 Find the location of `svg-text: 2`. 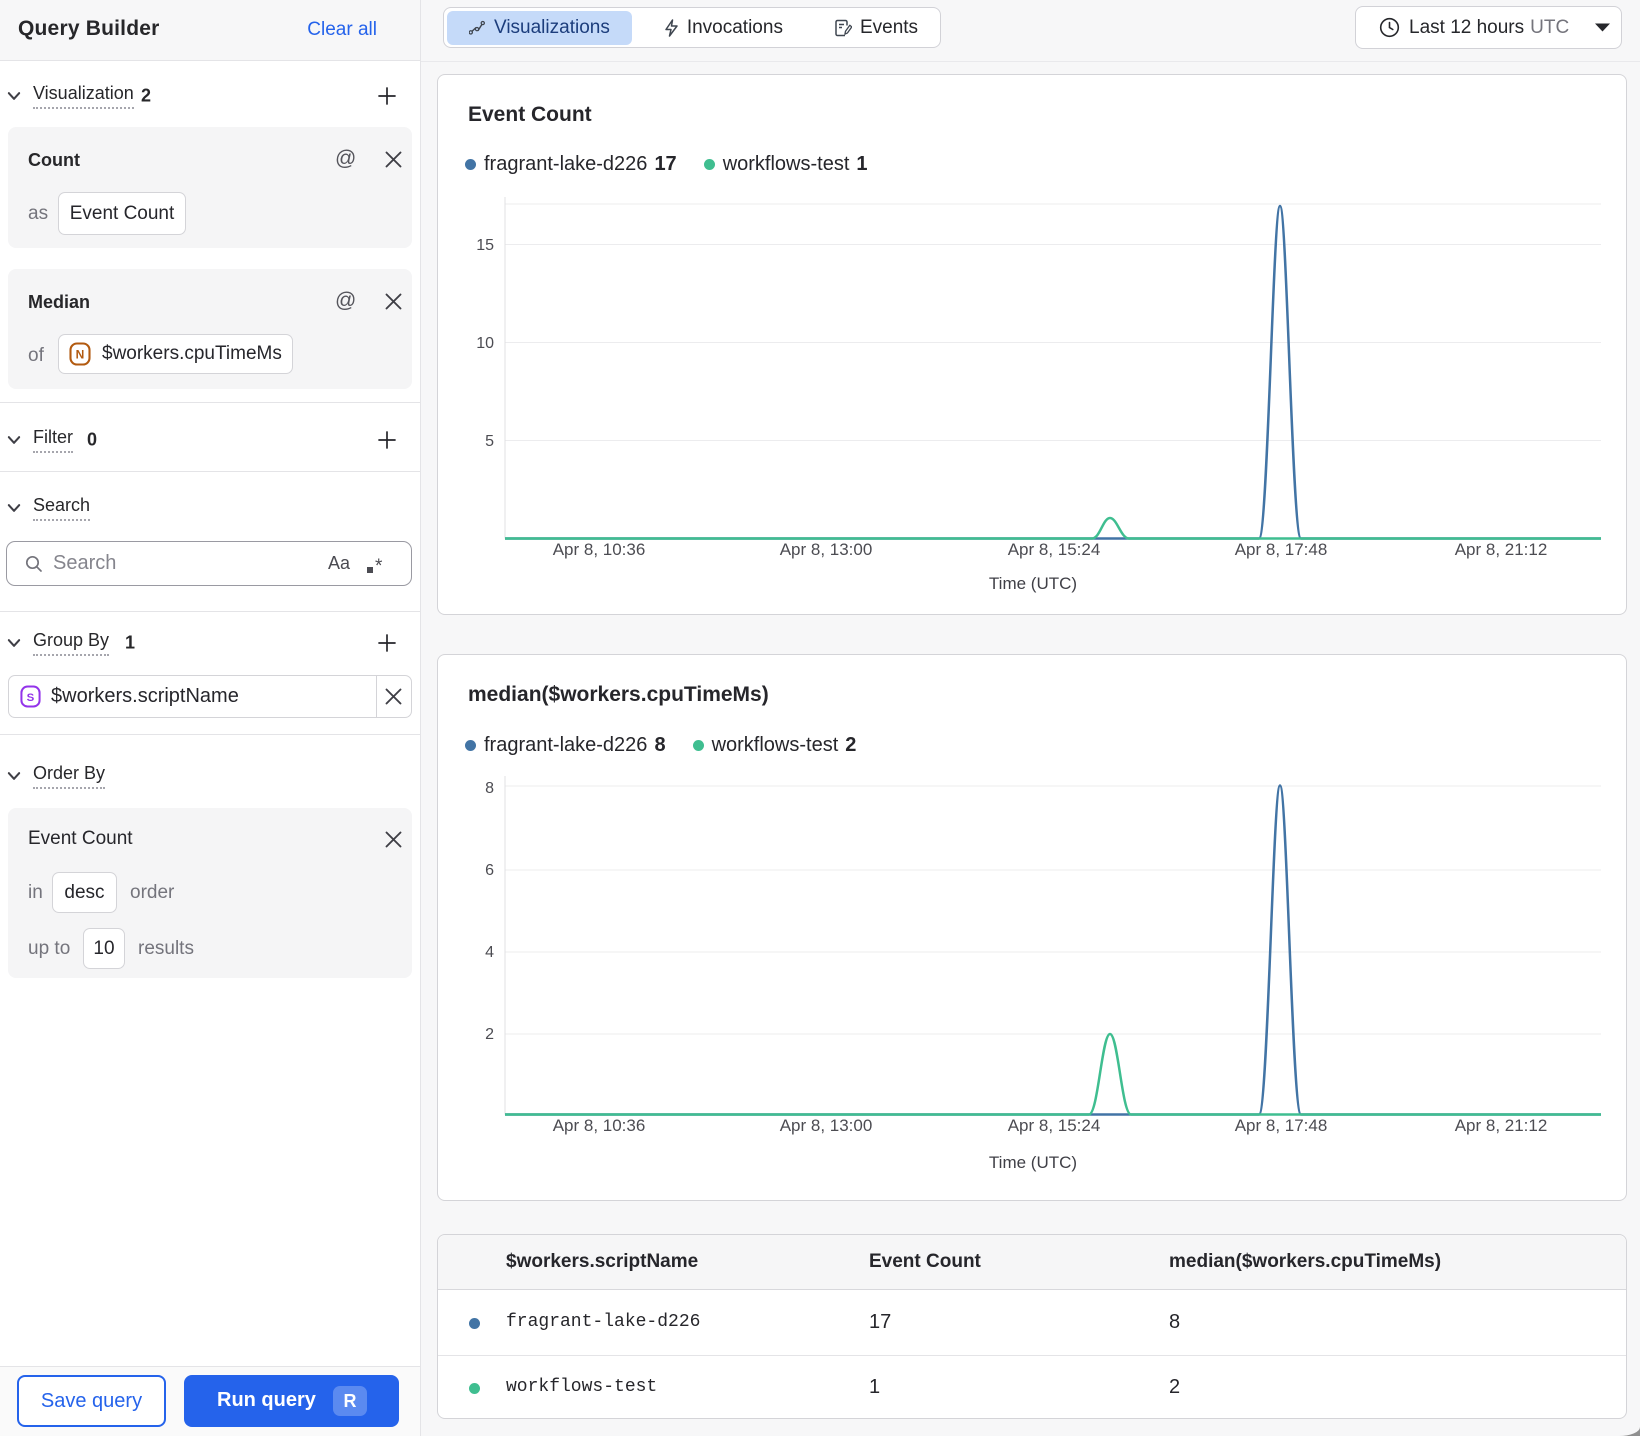

svg-text: 2 is located at coordinates (489, 1034).